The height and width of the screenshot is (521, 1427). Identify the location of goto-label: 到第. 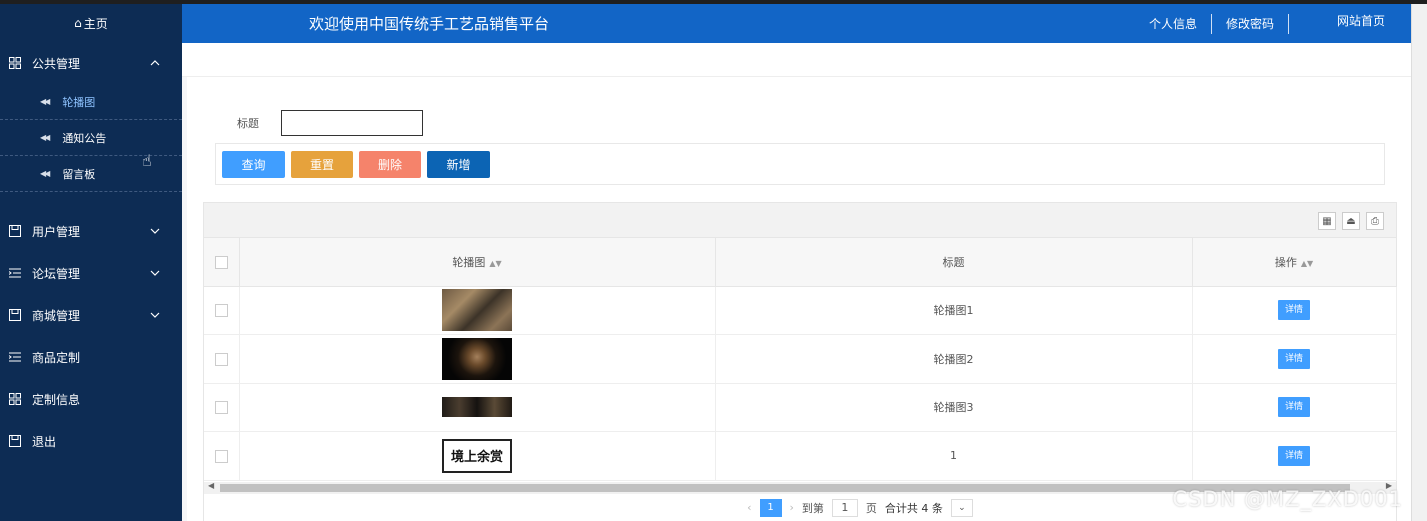
(812, 508).